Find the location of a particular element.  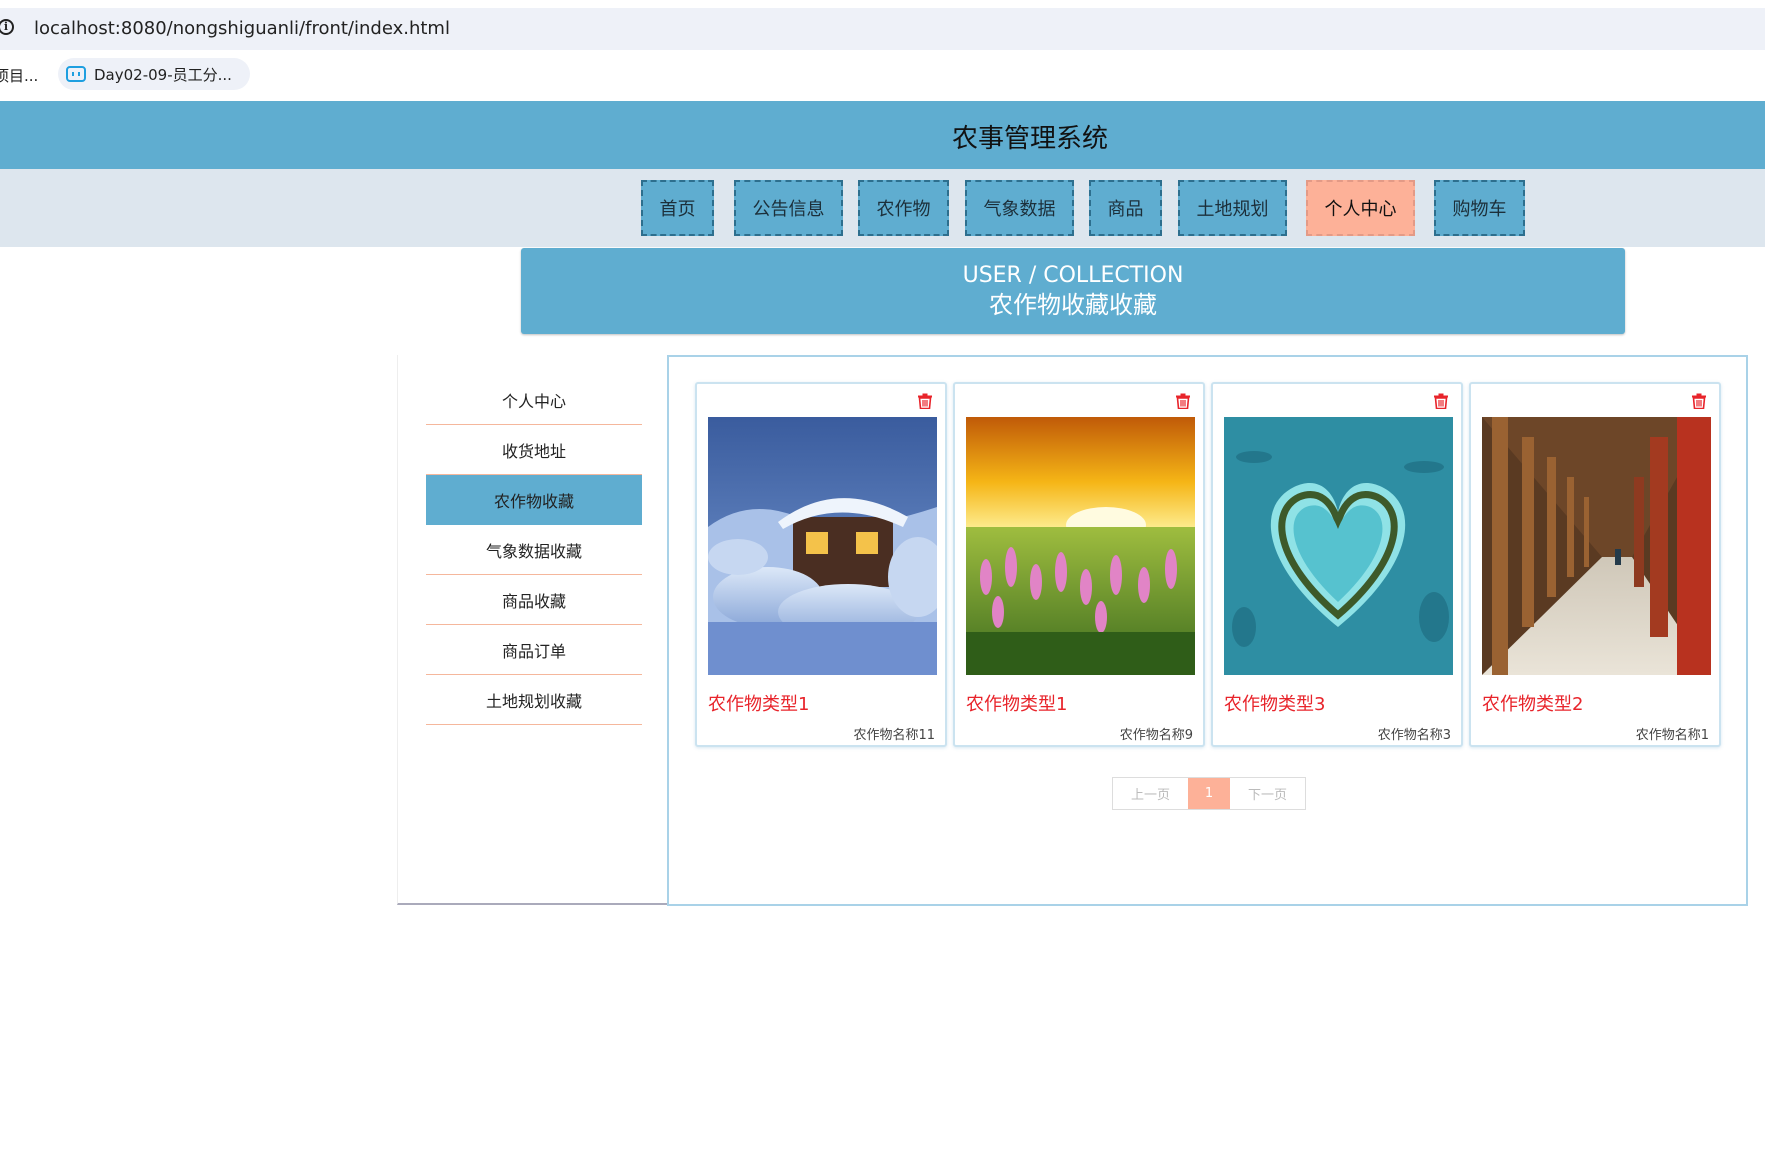

nav-item-goods: 商品 is located at coordinates (1125, 208).